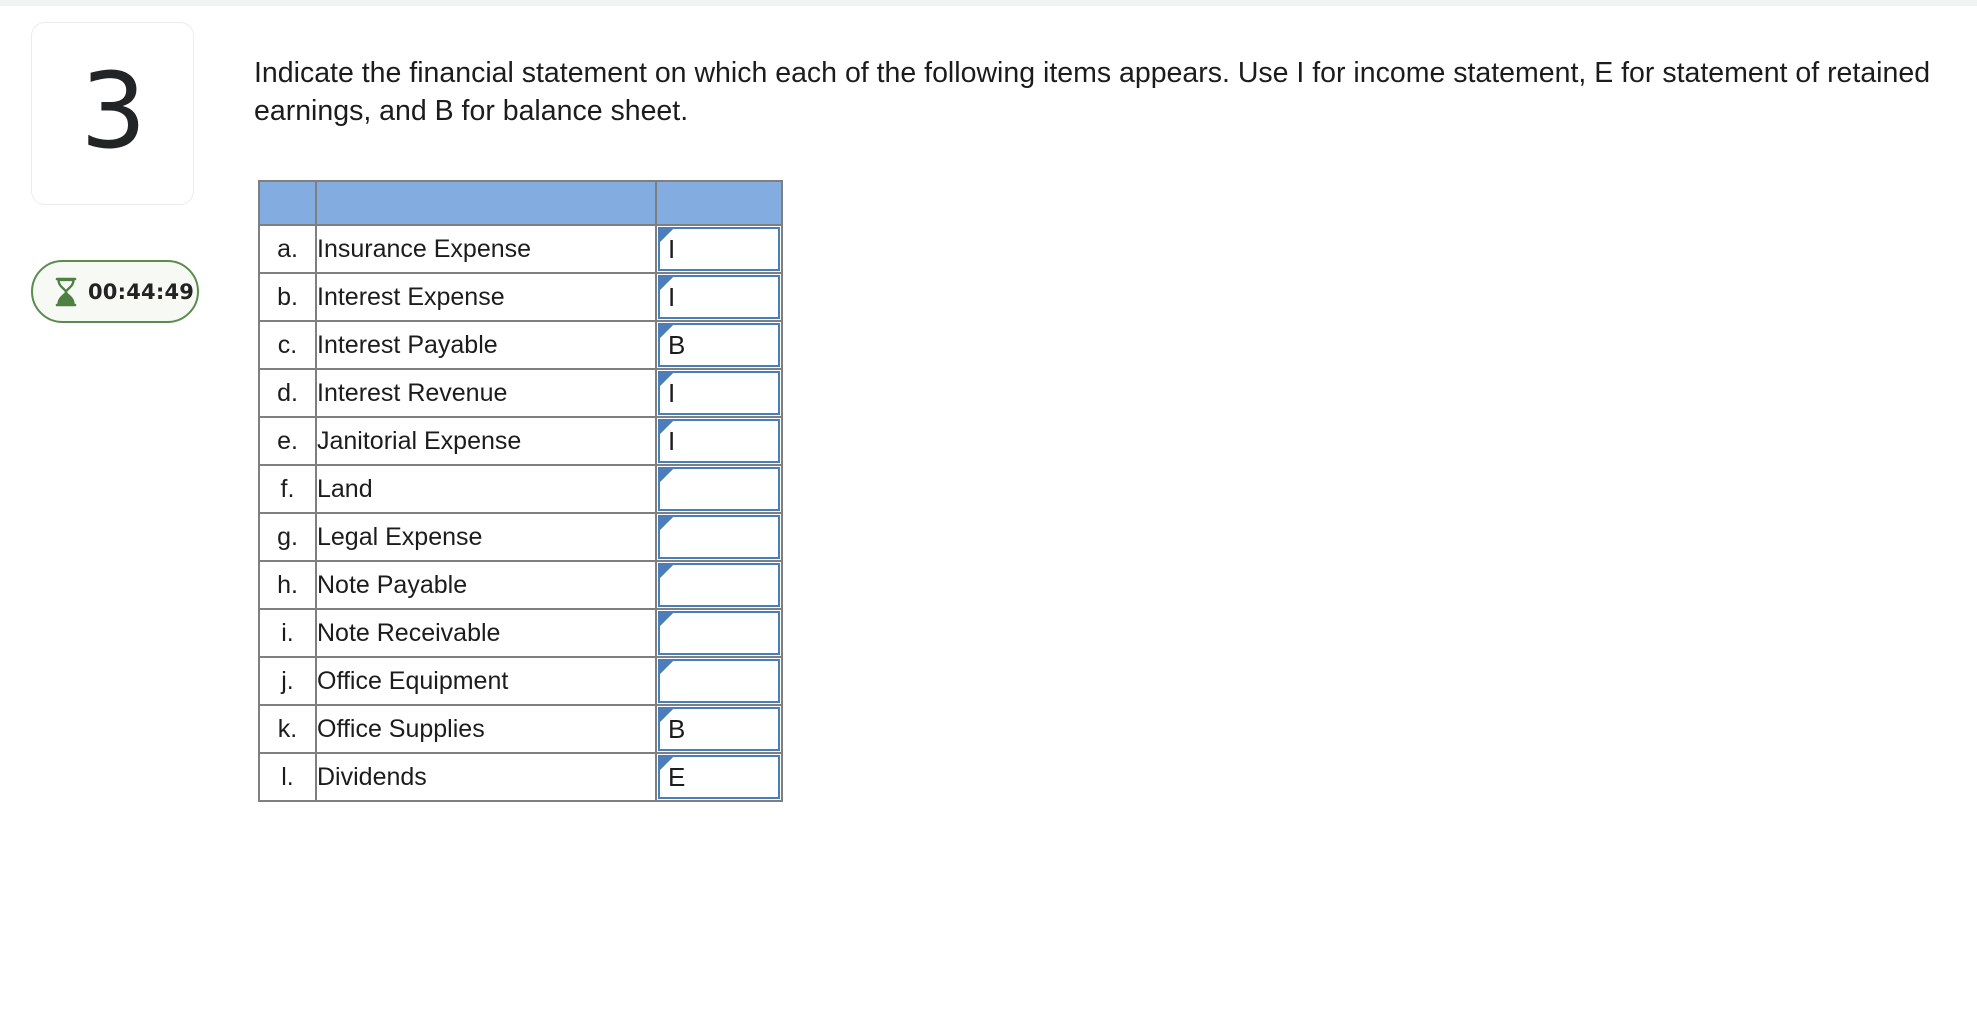  I want to click on table-row: c. Interest Payable B, so click(520, 345).